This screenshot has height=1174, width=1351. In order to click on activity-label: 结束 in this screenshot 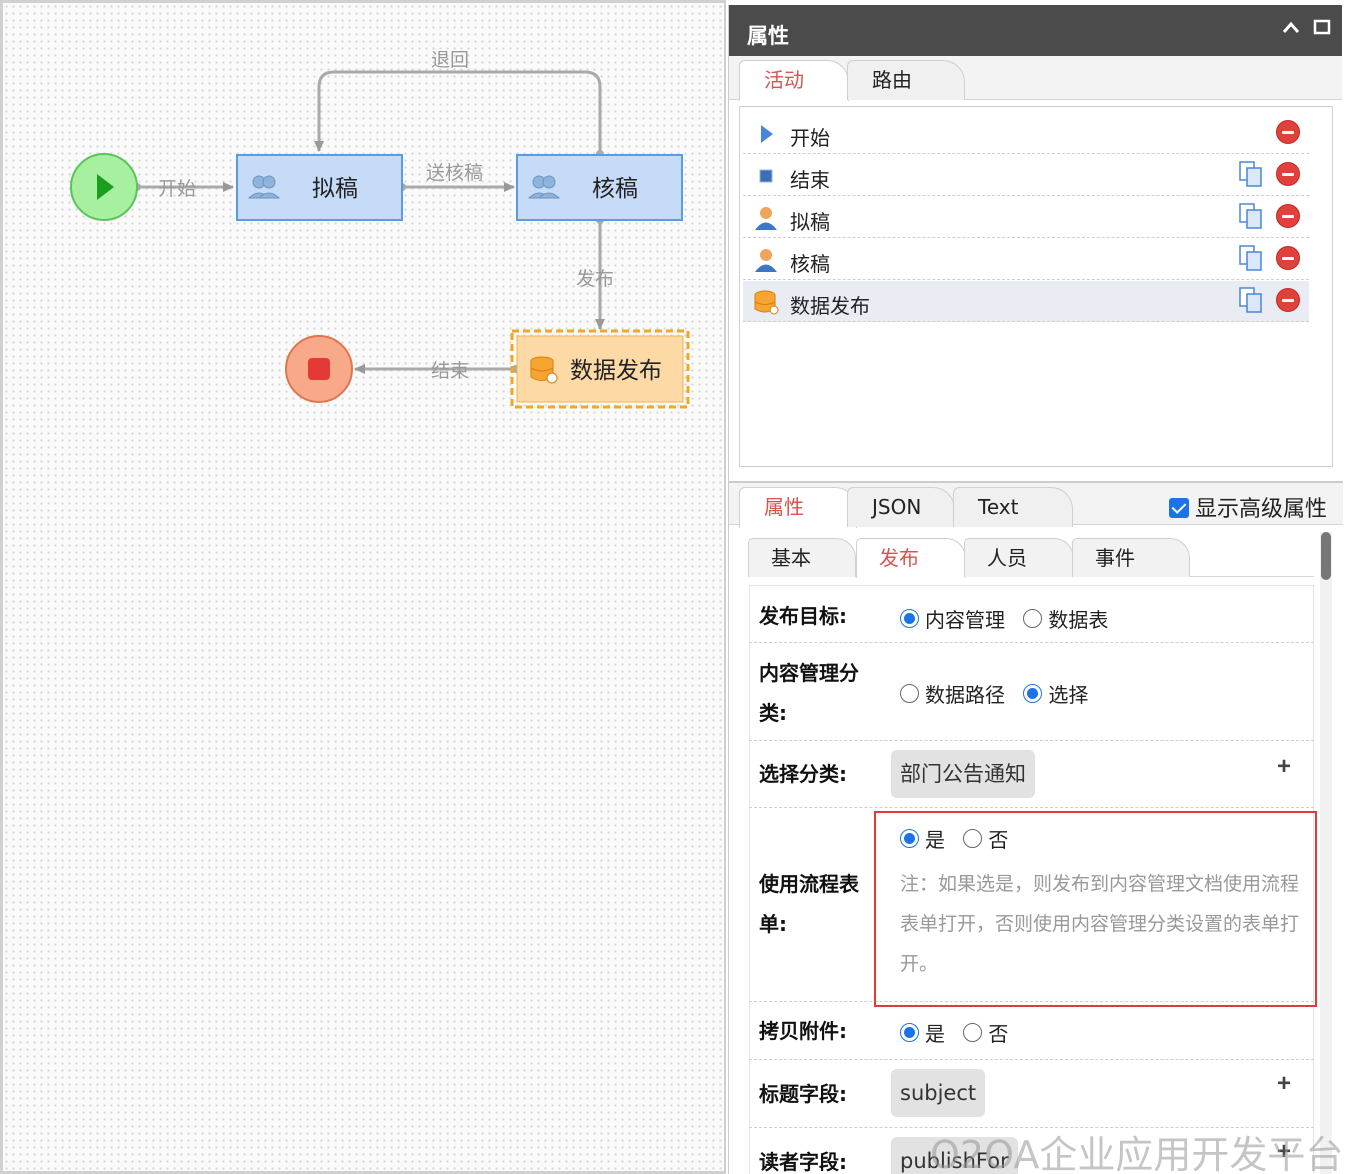, I will do `click(810, 180)`.